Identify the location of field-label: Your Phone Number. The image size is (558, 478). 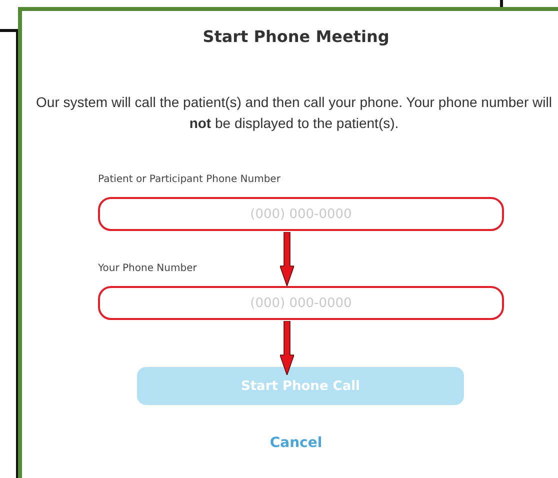
(148, 268).